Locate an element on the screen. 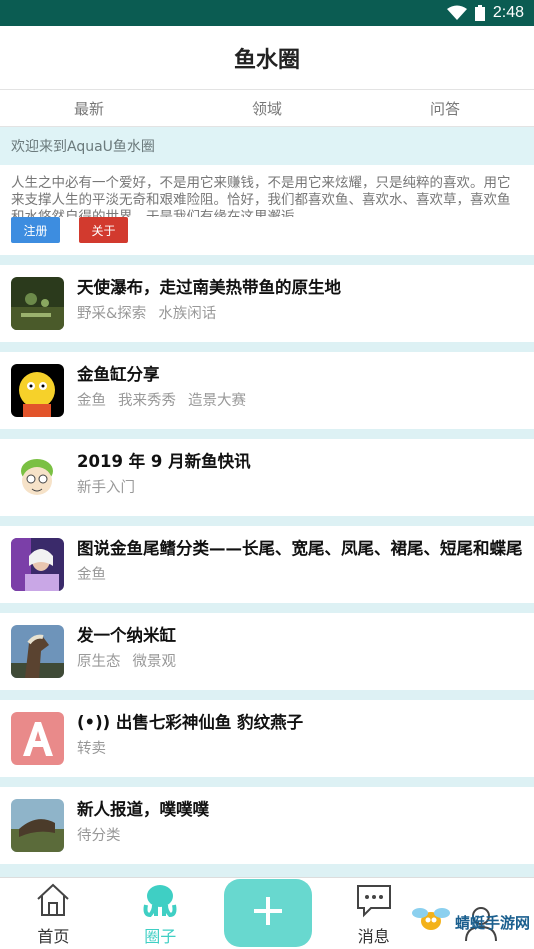 This screenshot has width=534, height=949. page-title: 鱼水圈 is located at coordinates (266, 60).